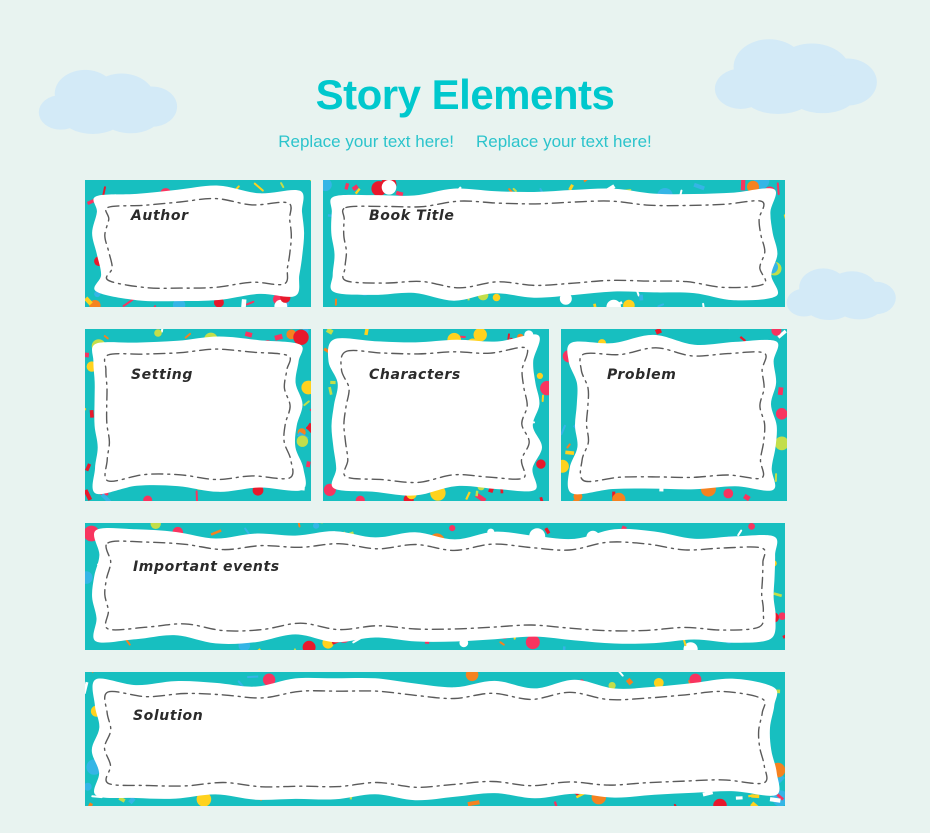 This screenshot has height=833, width=930. Describe the element at coordinates (168, 716) in the screenshot. I see `card-label-solution: Solution` at that location.